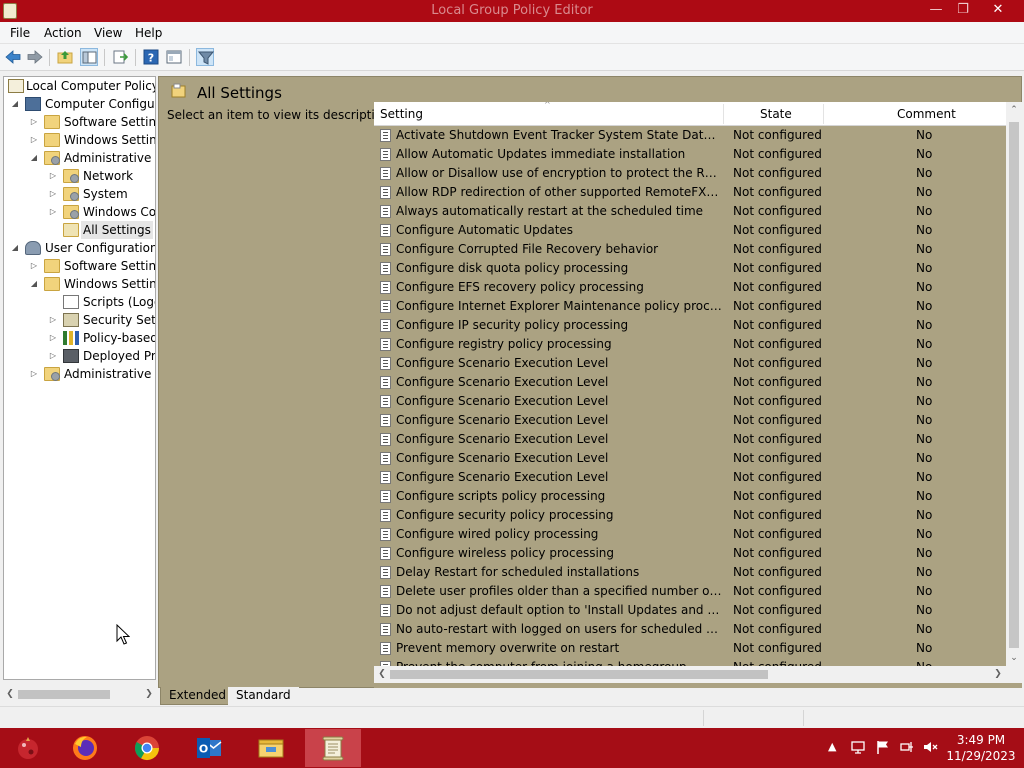 This screenshot has height=768, width=1024. Describe the element at coordinates (147, 748) in the screenshot. I see `taskbar-chrome` at that location.